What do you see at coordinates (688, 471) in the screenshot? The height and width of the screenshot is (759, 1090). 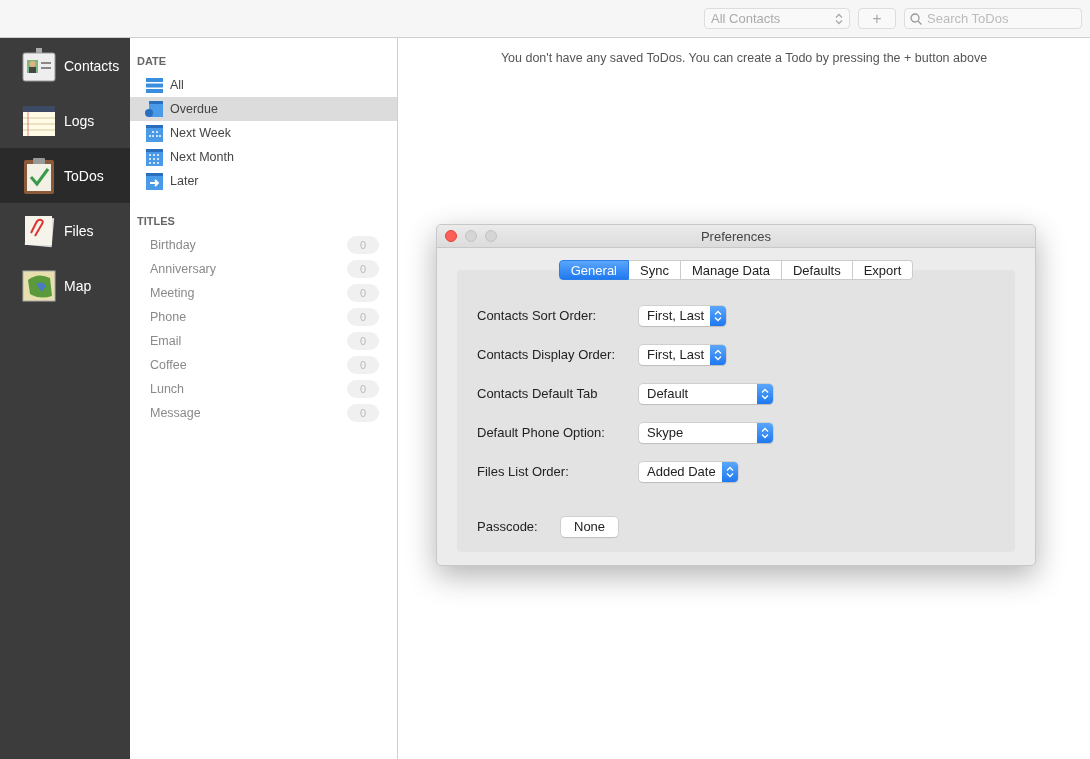 I see `dropdown: Added Date` at bounding box center [688, 471].